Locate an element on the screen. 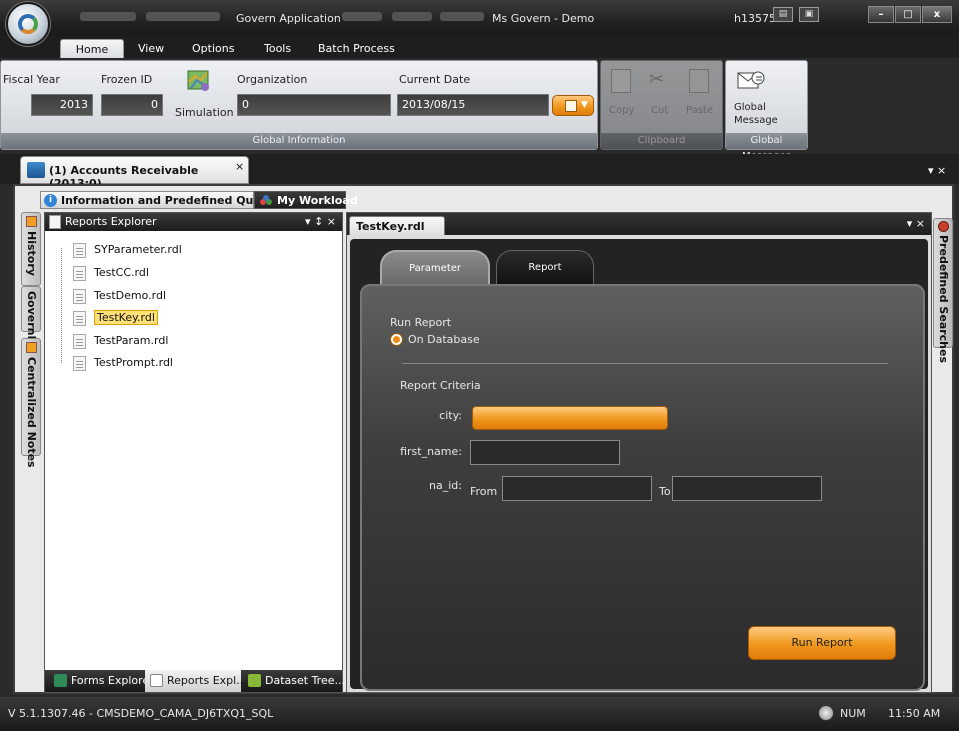 The height and width of the screenshot is (731, 959). run-report-heading: Run Report is located at coordinates (421, 322).